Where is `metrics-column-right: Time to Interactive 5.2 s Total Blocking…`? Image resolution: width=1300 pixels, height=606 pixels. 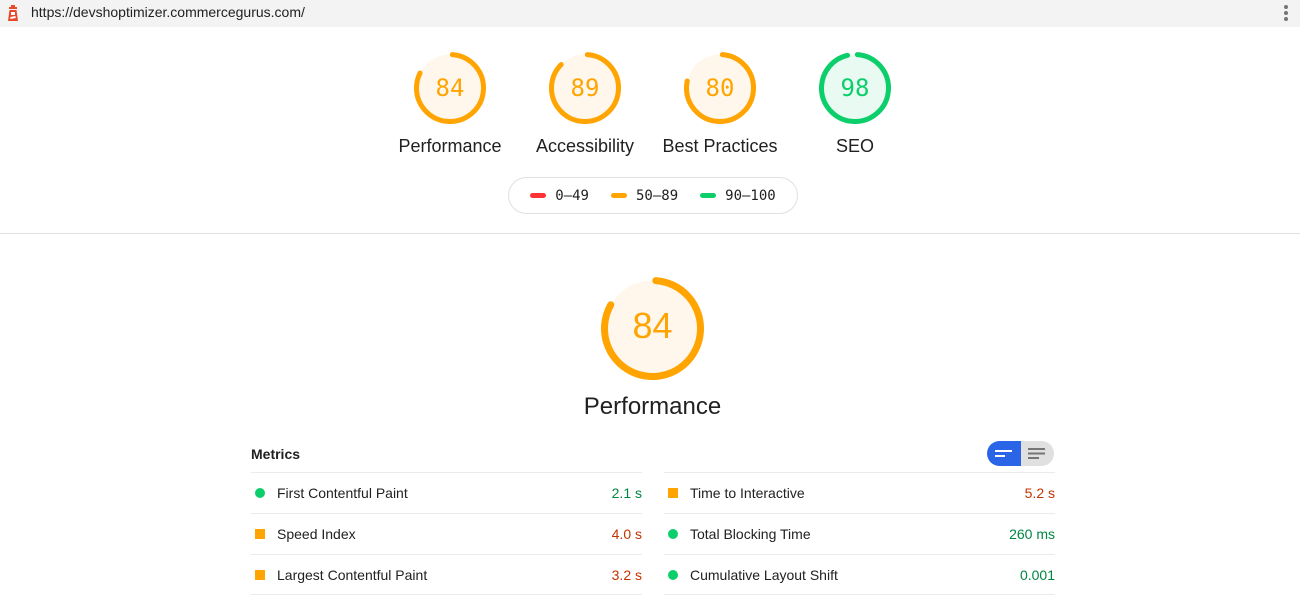
metrics-column-right: Time to Interactive 5.2 s Total Blocking… is located at coordinates (859, 533).